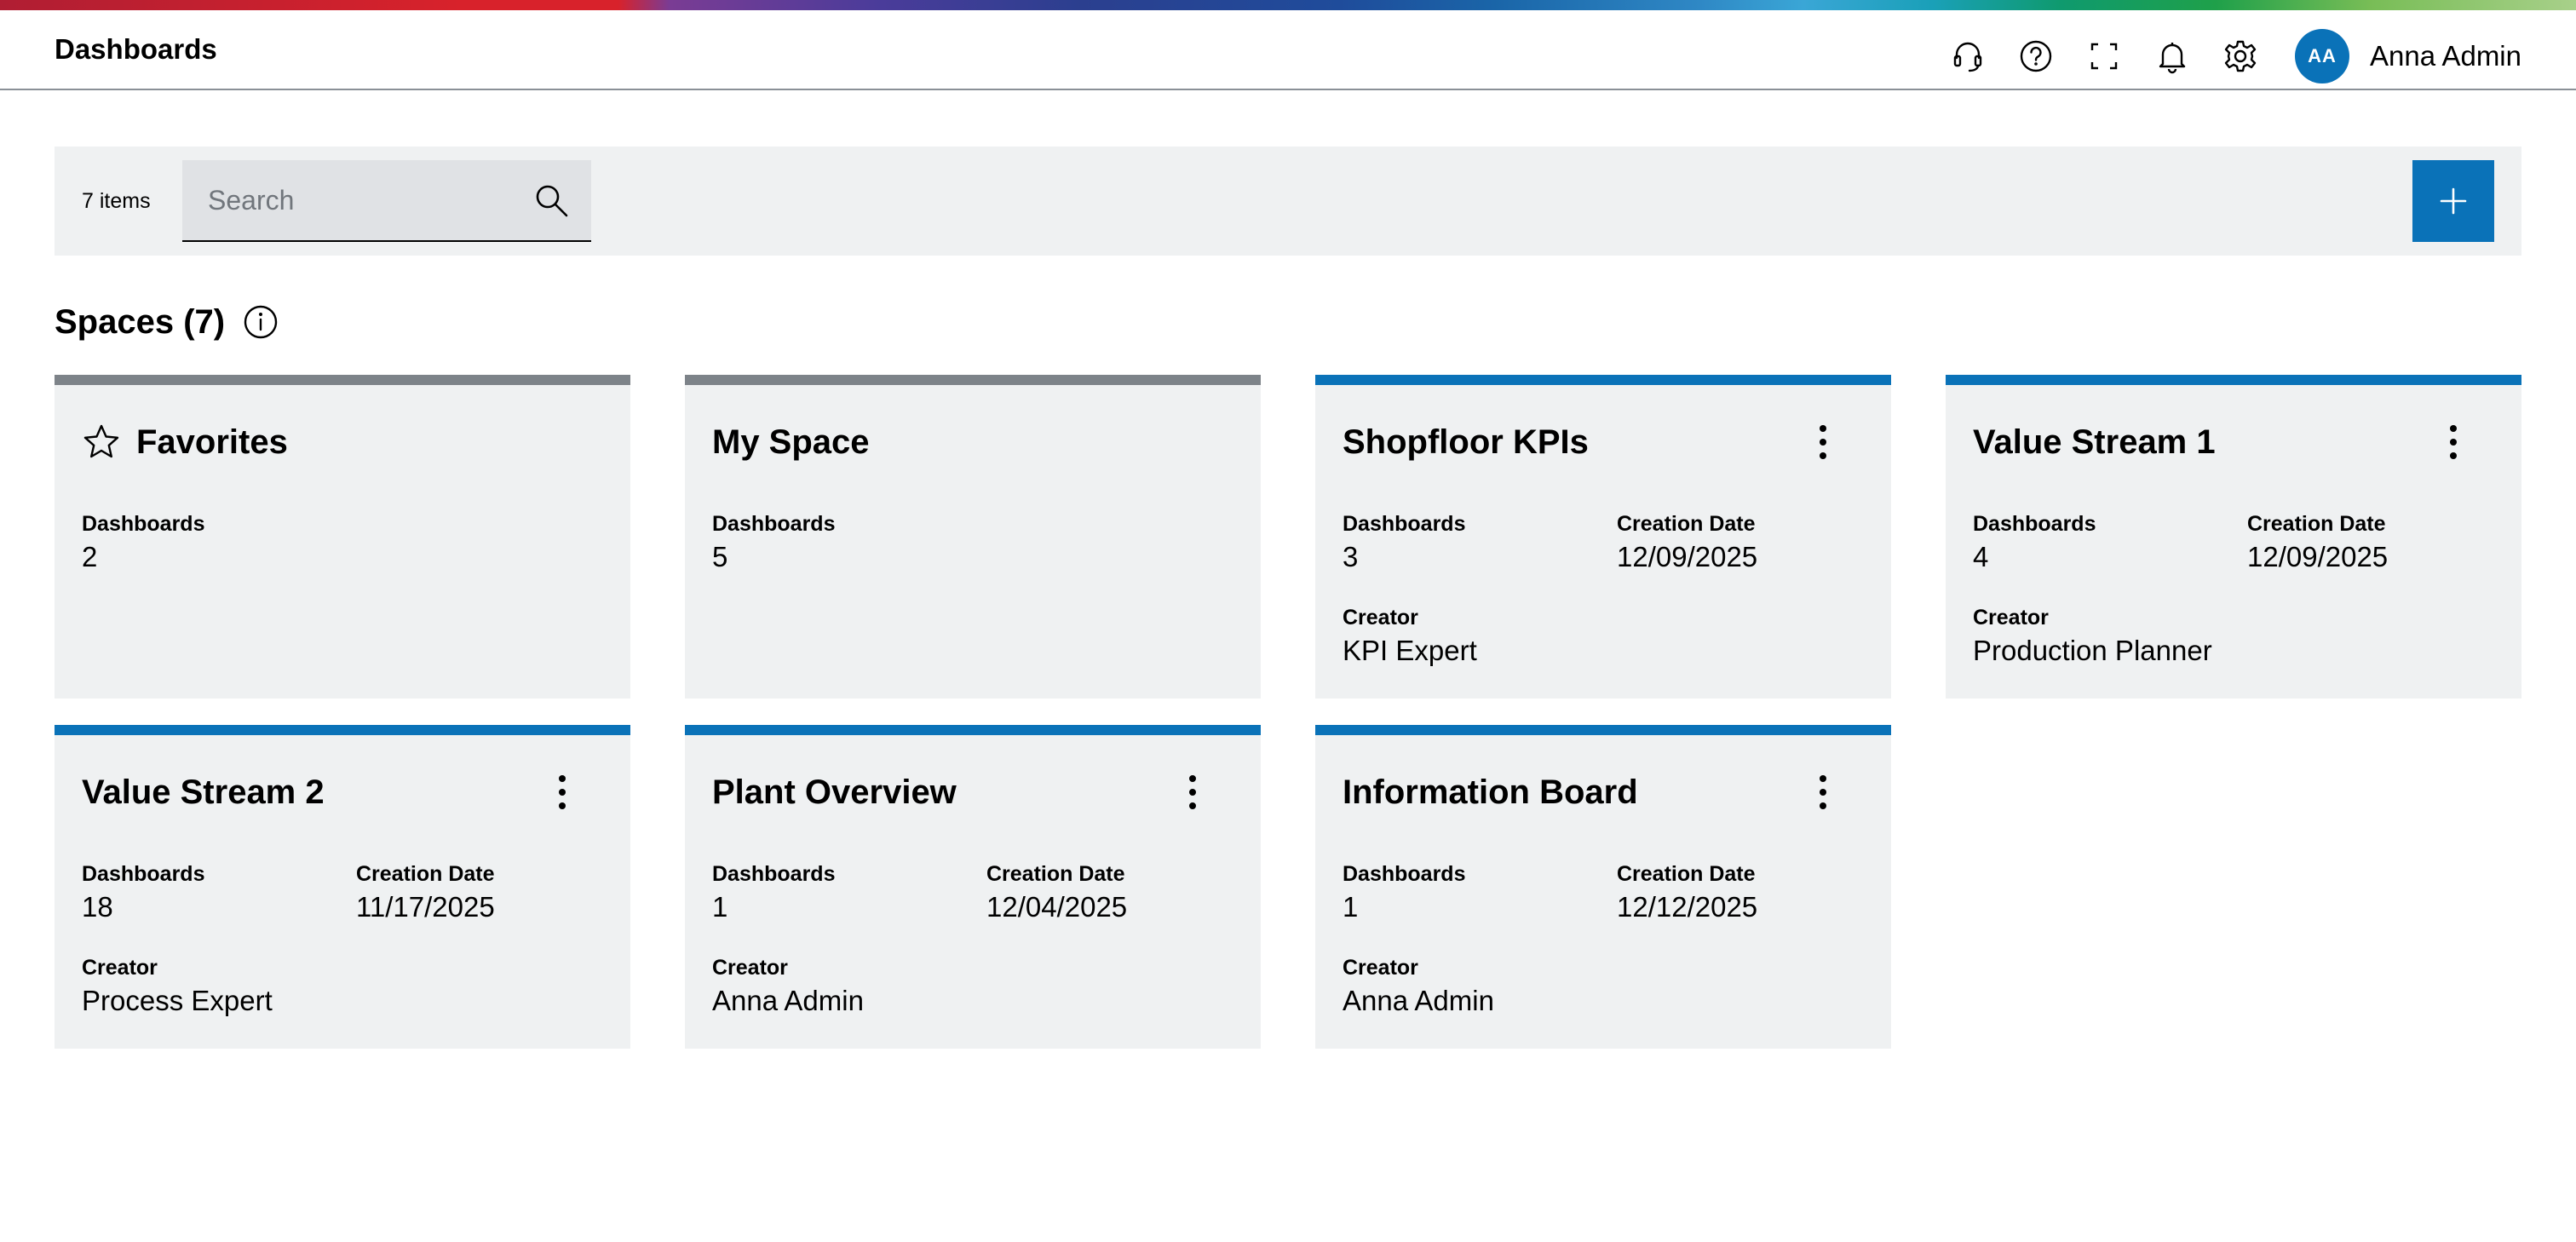 This screenshot has height=1242, width=2576. Describe the element at coordinates (210, 543) in the screenshot. I see `dashboards-field: Dashboards 2` at that location.